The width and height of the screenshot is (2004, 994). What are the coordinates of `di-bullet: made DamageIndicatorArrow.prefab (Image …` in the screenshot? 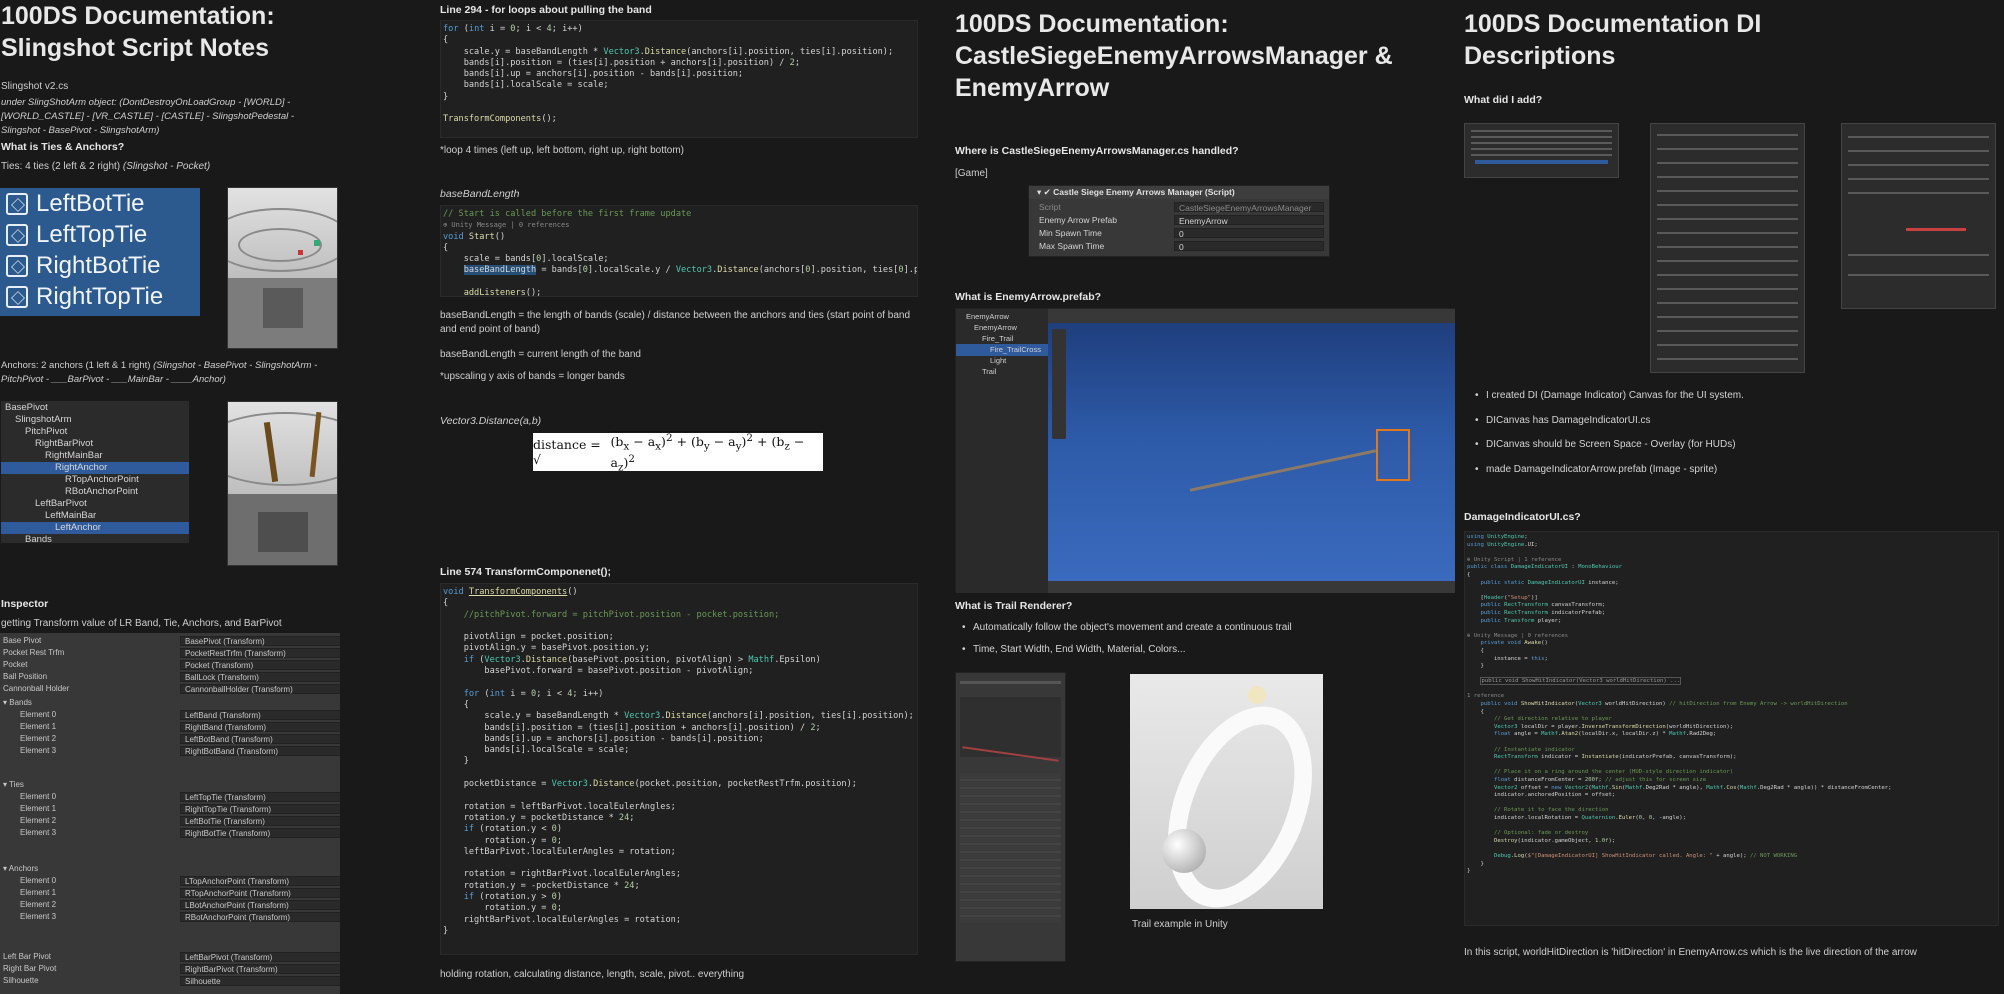 It's located at (1596, 469).